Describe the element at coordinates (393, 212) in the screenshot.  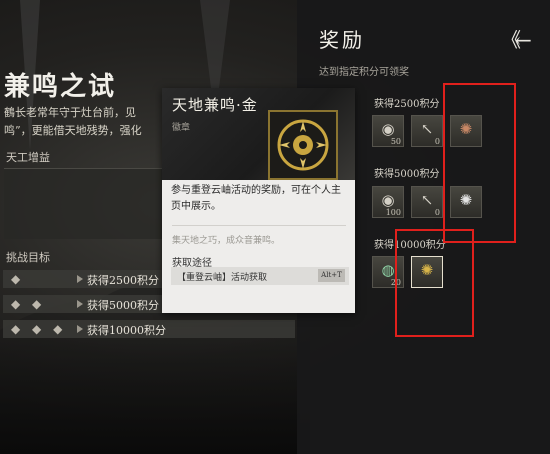
I see `item-count: 100` at that location.